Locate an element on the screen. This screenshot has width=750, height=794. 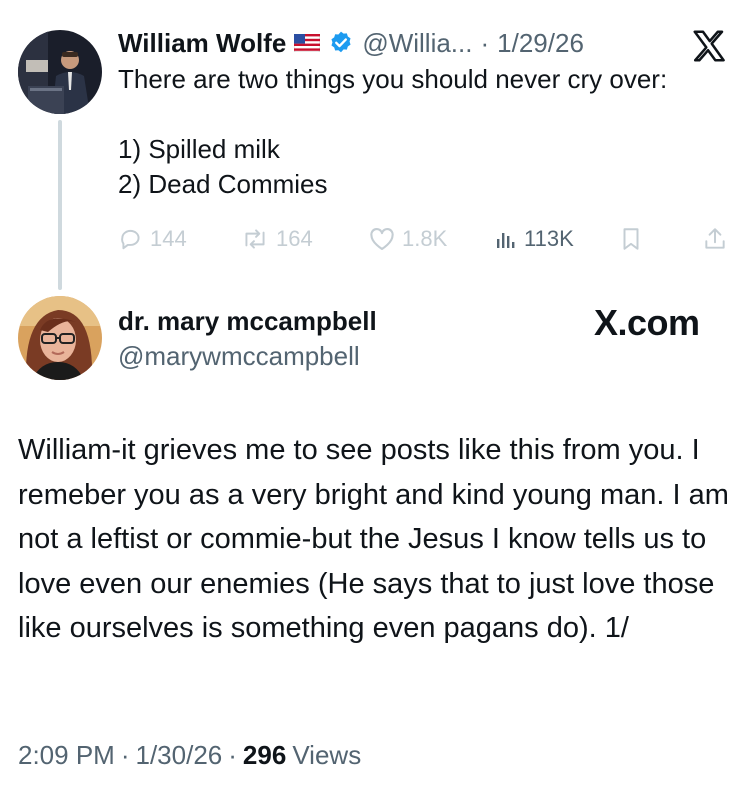
reply-icon is located at coordinates (130, 239).